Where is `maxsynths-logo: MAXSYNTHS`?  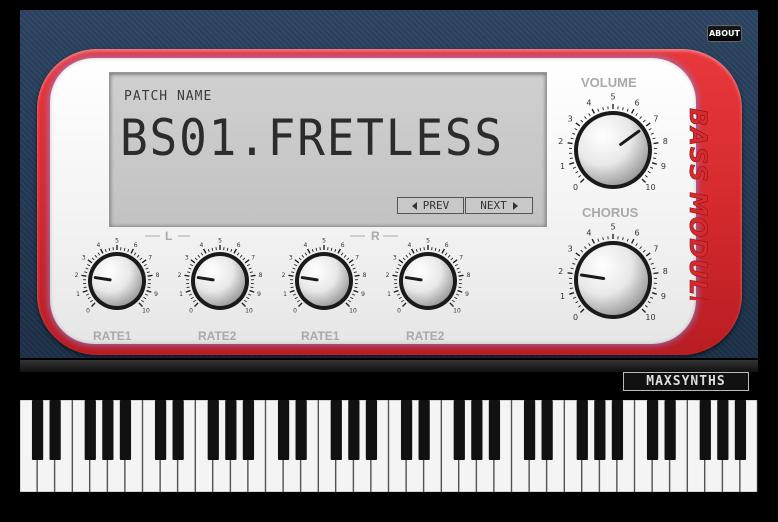
maxsynths-logo: MAXSYNTHS is located at coordinates (686, 381).